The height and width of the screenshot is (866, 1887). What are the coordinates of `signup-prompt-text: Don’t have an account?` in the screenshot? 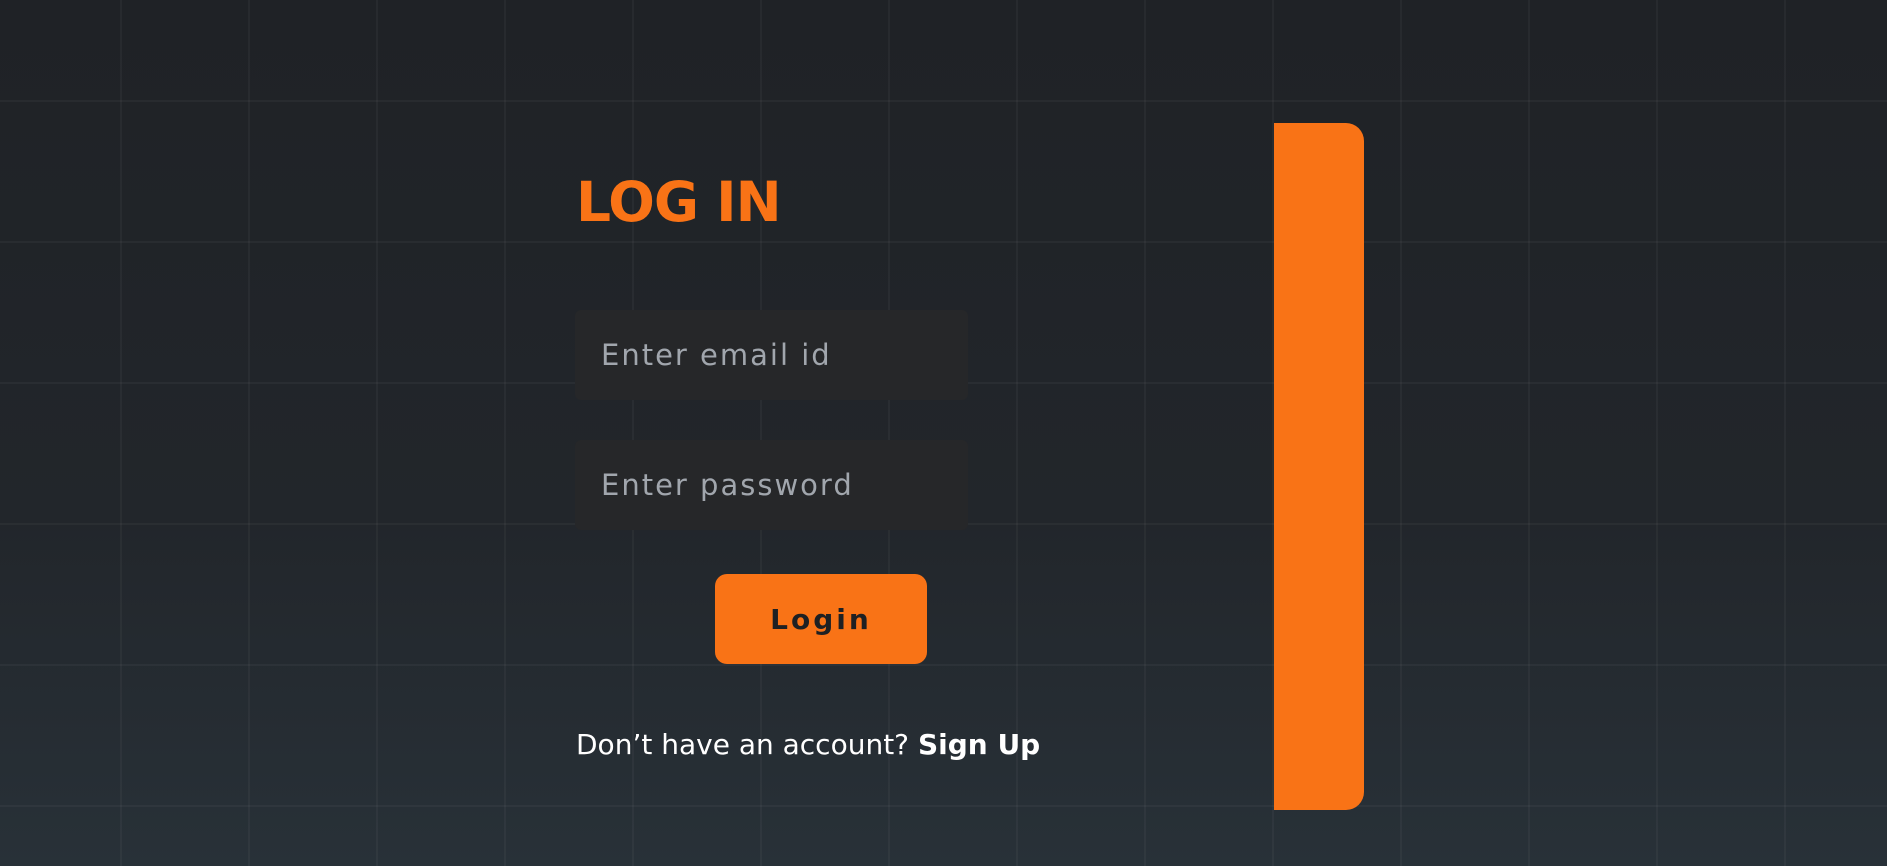 It's located at (743, 744).